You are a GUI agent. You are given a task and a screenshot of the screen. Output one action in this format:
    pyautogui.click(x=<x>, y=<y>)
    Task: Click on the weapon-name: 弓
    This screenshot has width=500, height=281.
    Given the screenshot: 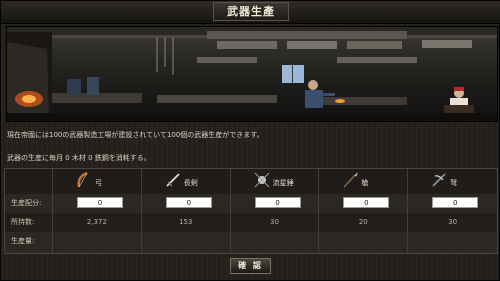 What is the action you would take?
    pyautogui.click(x=98, y=183)
    